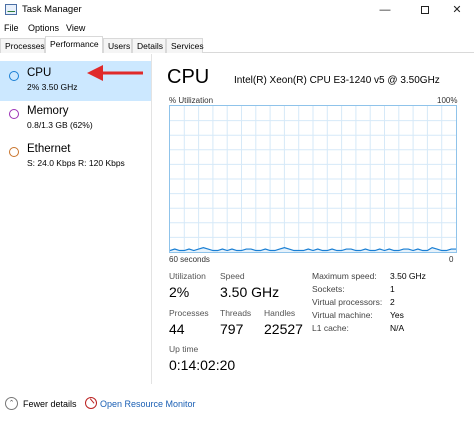 This screenshot has height=421, width=474. I want to click on menu-view: View, so click(75, 28).